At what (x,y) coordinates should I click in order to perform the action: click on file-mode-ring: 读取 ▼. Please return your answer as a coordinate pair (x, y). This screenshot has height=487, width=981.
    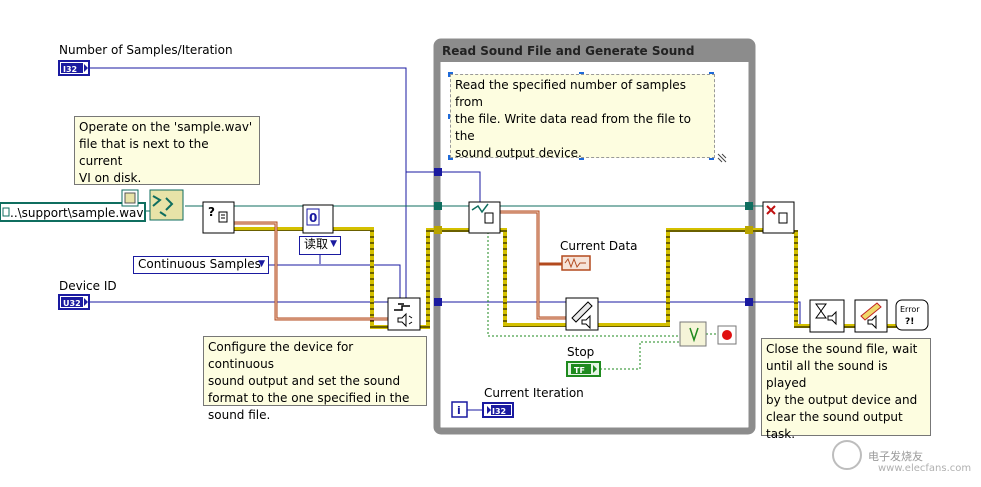
    Looking at the image, I should click on (320, 245).